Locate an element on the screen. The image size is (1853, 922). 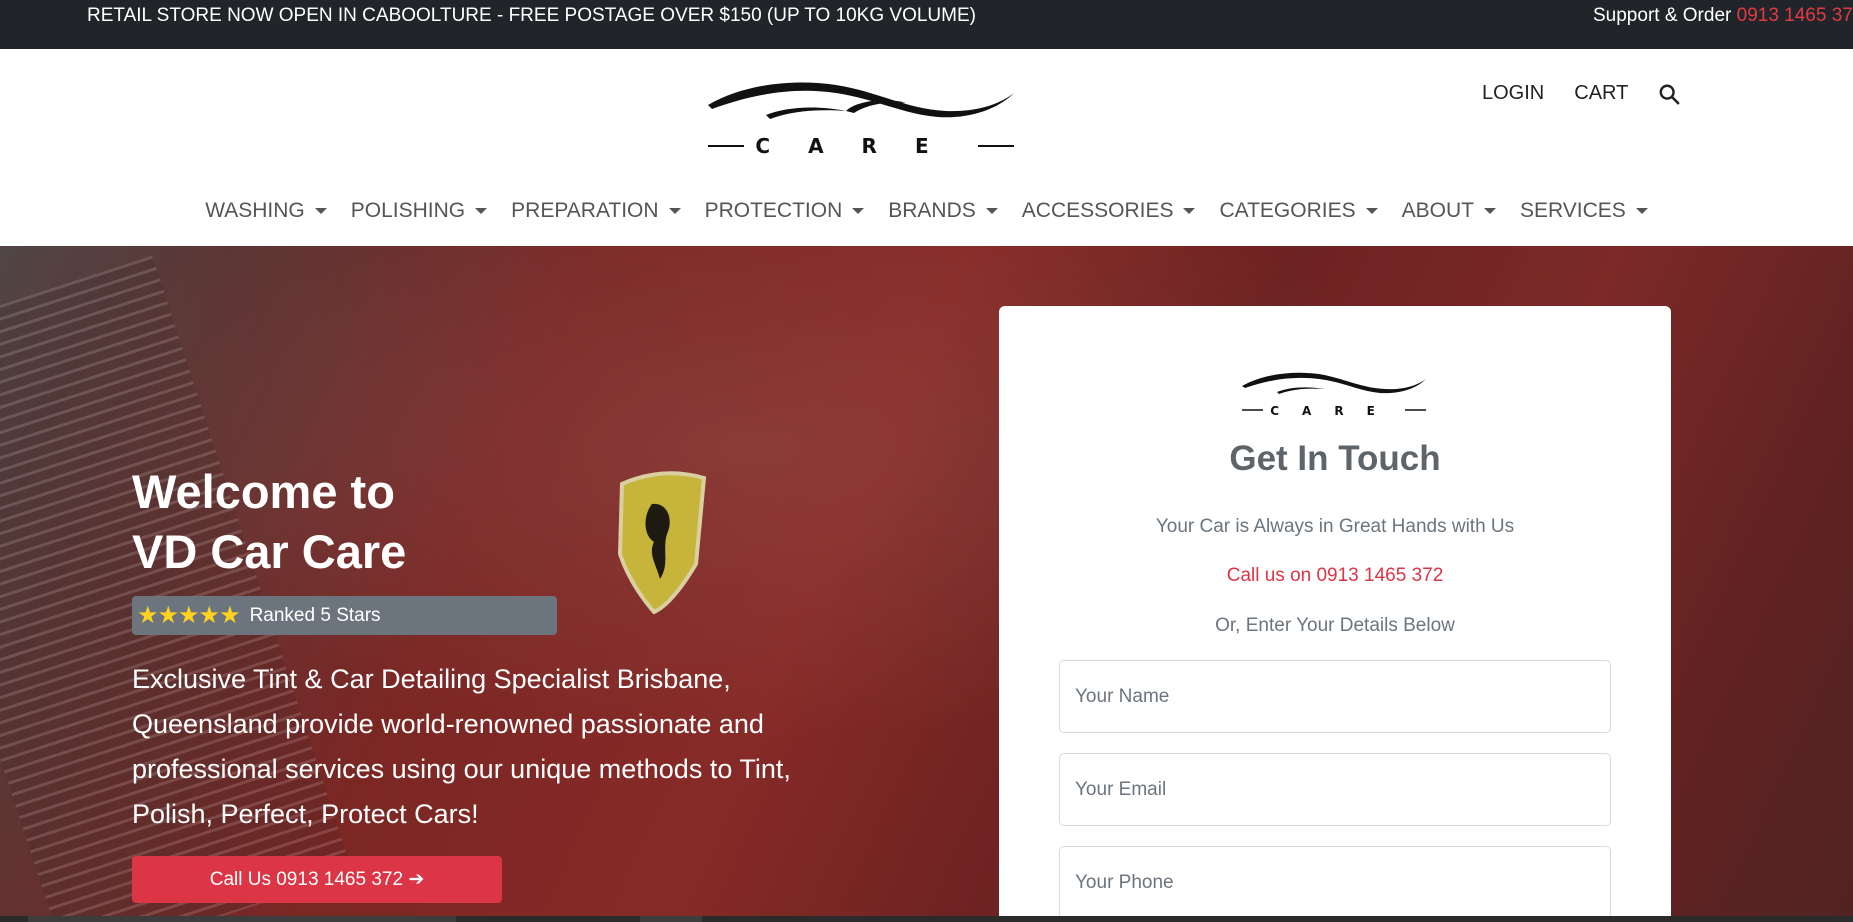
nav-preparation: PREPARATION is located at coordinates (595, 211).